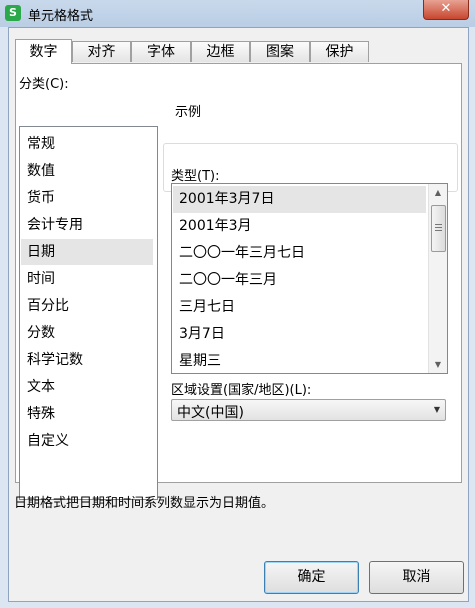 The image size is (475, 608). Describe the element at coordinates (87, 387) in the screenshot. I see `category-item-text: 文本` at that location.